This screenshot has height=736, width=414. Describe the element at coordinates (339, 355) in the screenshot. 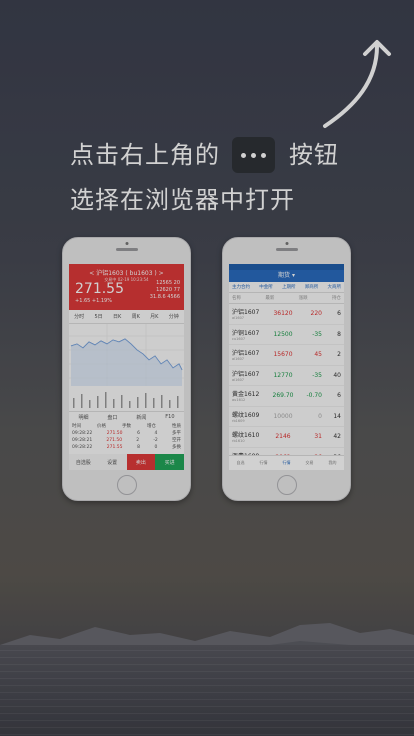

I see `contract-volume: 2` at that location.